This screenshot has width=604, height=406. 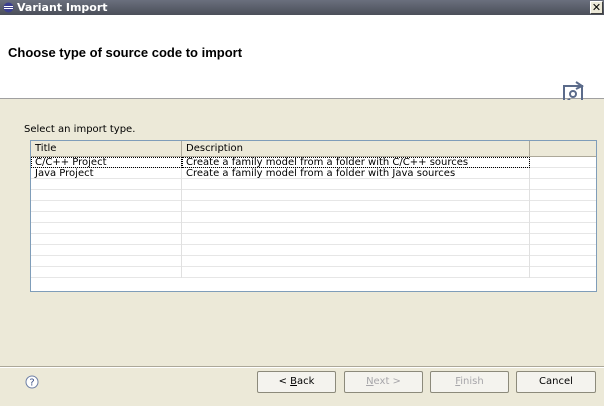 I want to click on import-type-label: Select an import type., so click(x=80, y=129).